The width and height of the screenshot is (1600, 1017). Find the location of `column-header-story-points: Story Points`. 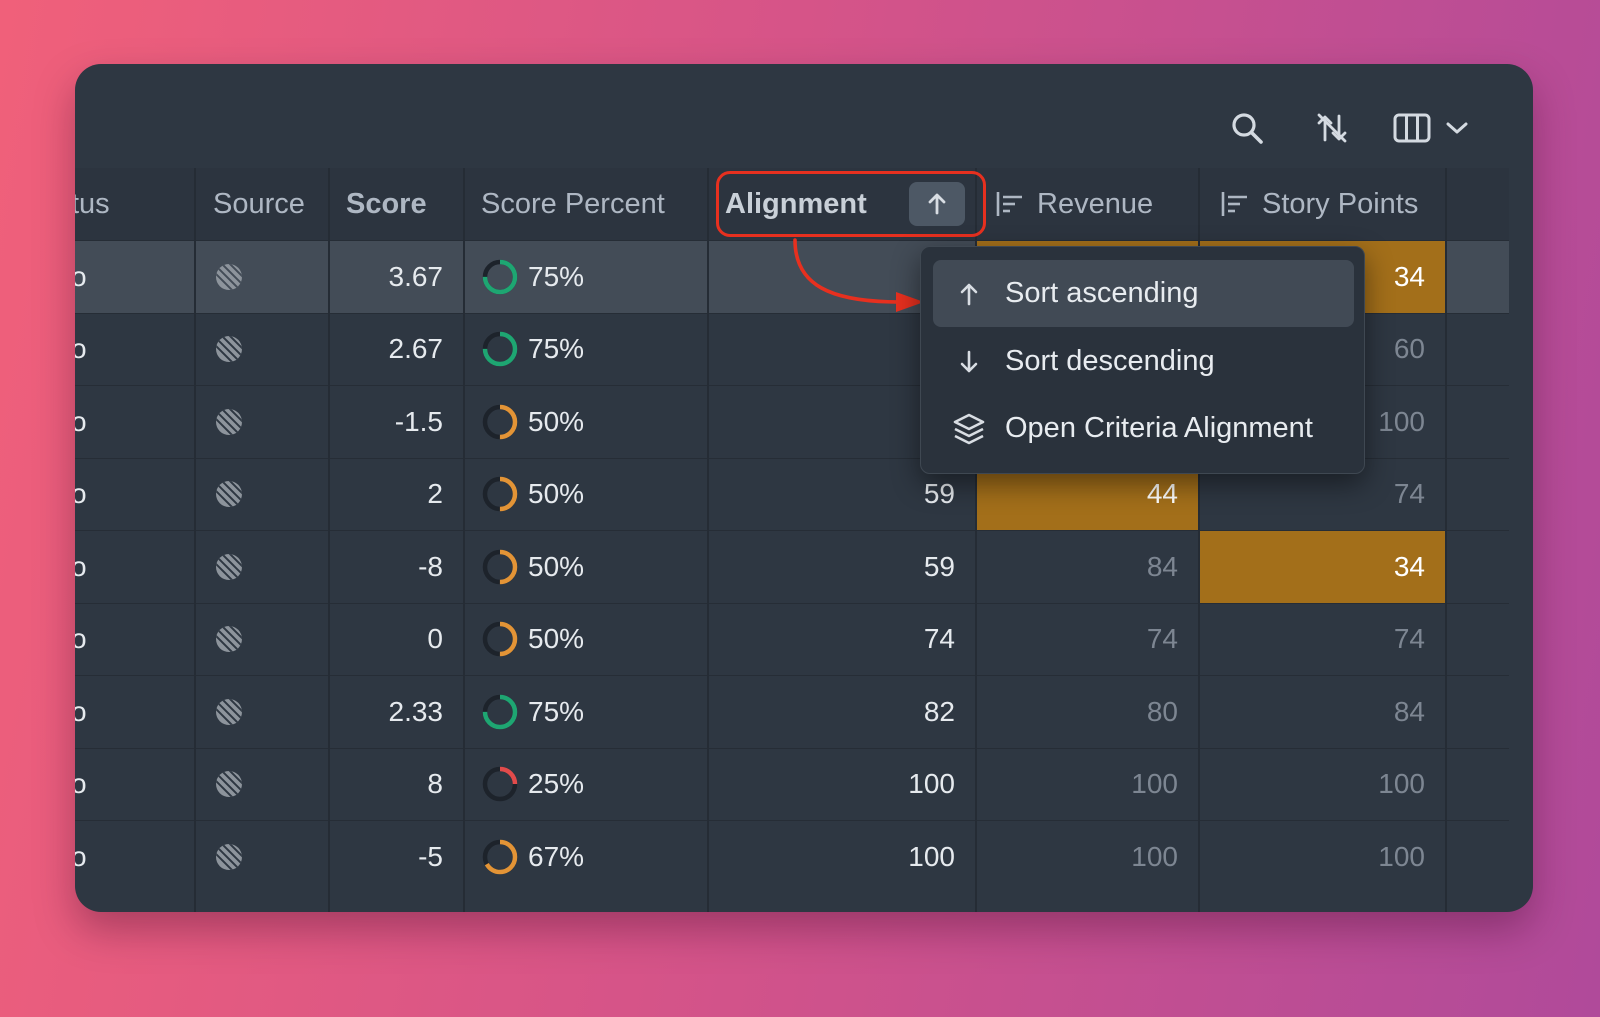

column-header-story-points: Story Points is located at coordinates (1322, 204).